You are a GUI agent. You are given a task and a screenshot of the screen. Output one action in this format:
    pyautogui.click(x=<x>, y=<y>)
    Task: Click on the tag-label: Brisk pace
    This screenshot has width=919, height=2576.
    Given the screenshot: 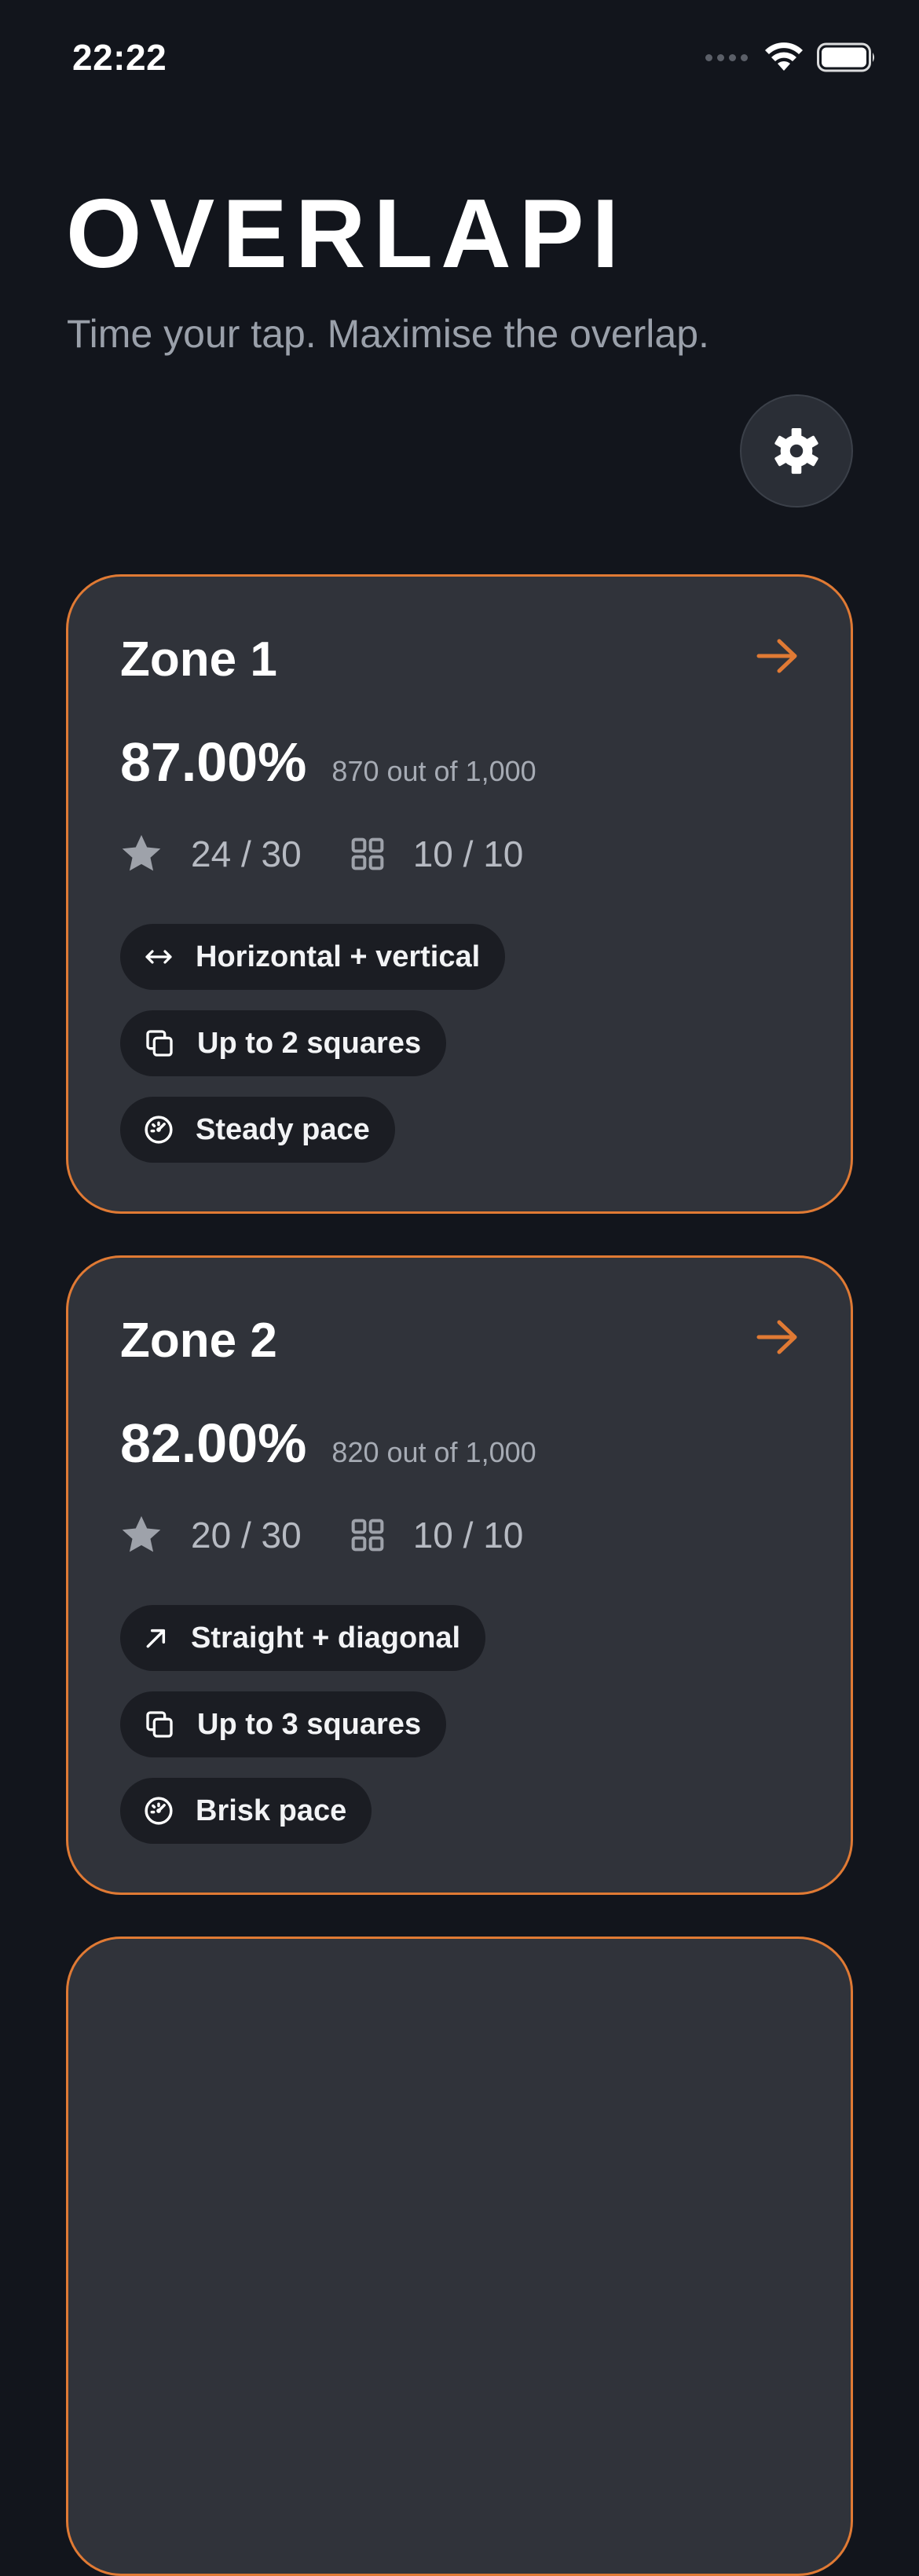 What is the action you would take?
    pyautogui.click(x=271, y=1810)
    